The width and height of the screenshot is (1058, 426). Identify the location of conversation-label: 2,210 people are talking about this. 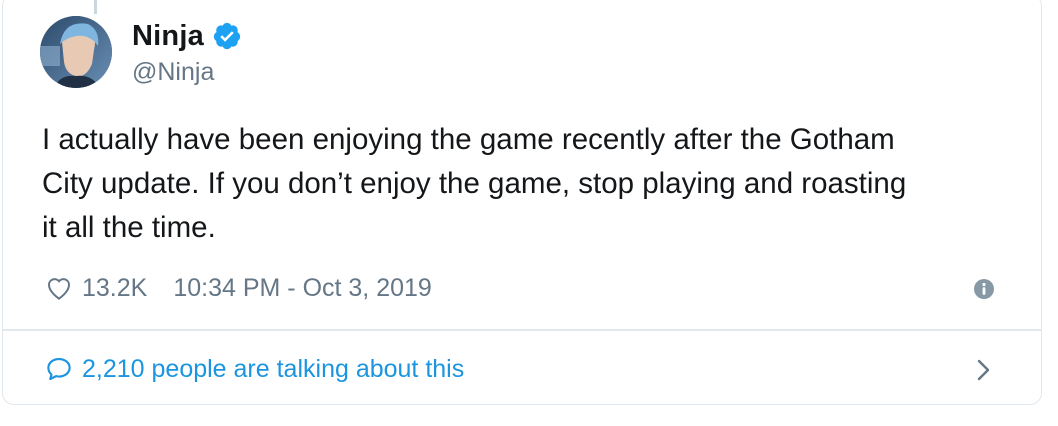
(273, 369).